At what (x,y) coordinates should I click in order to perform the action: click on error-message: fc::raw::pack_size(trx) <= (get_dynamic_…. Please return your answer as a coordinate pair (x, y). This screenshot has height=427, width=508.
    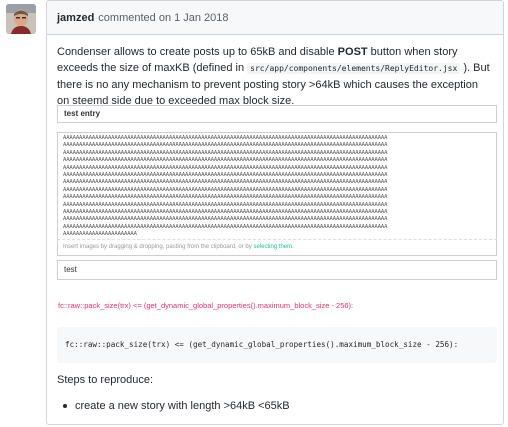
    Looking at the image, I should click on (206, 305).